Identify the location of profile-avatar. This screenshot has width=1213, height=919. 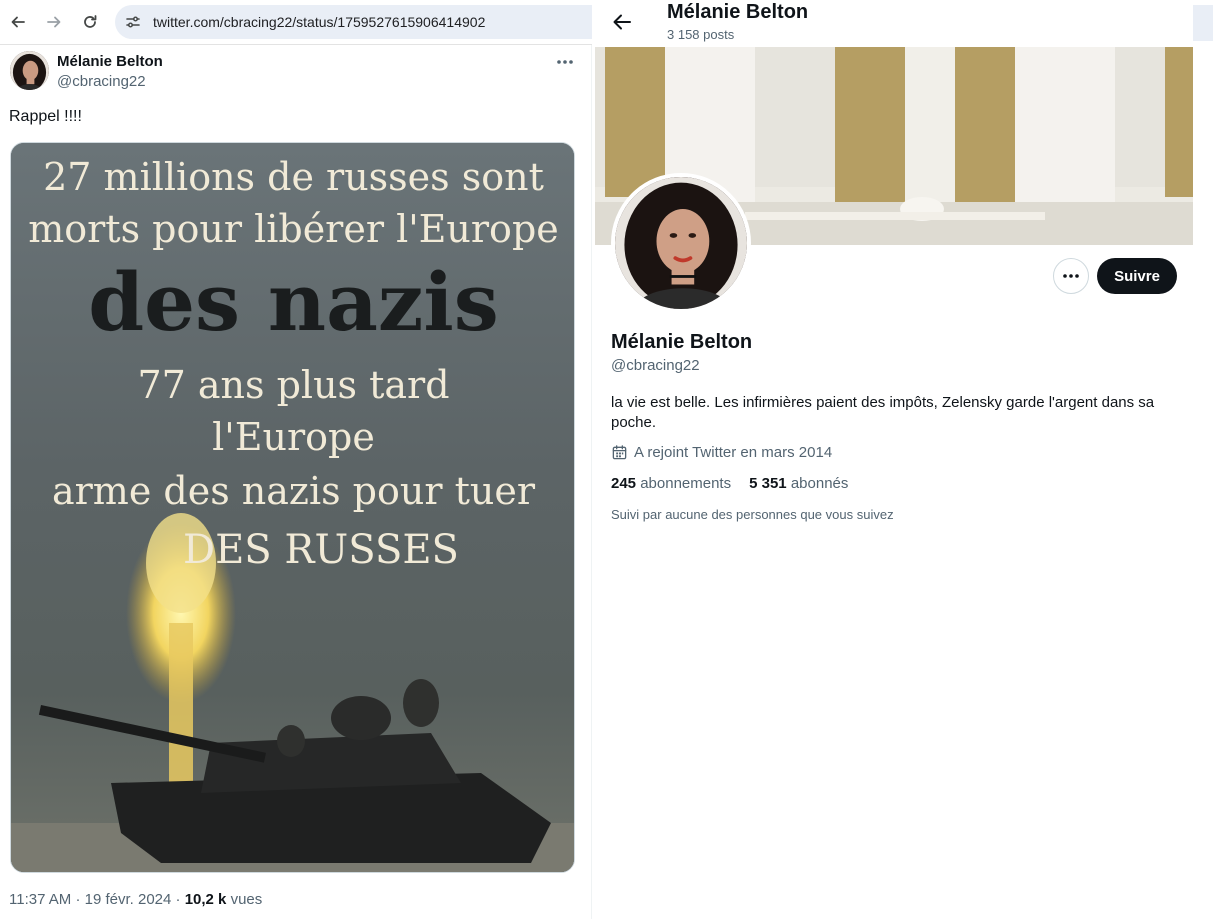
(681, 243).